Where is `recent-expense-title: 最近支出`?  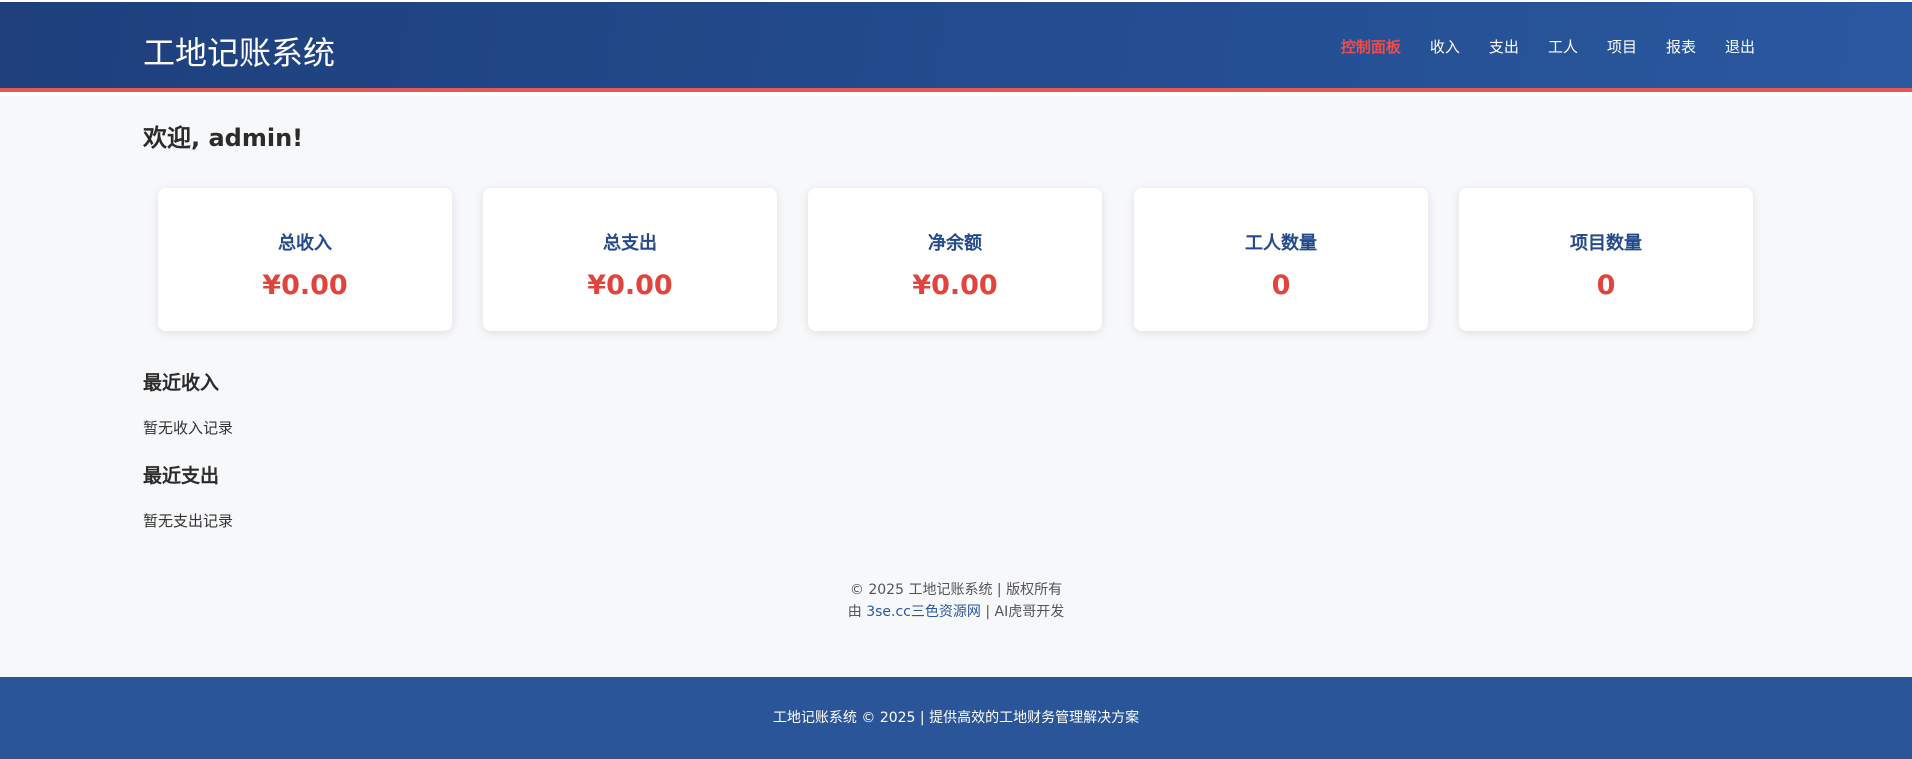 recent-expense-title: 最近支出 is located at coordinates (181, 476).